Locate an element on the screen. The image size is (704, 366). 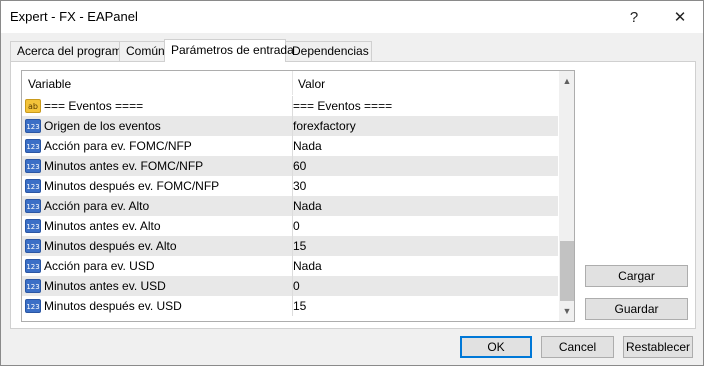
table-row: 123 Acción para ev. FOMC/NFP Nada is located at coordinates (290, 146).